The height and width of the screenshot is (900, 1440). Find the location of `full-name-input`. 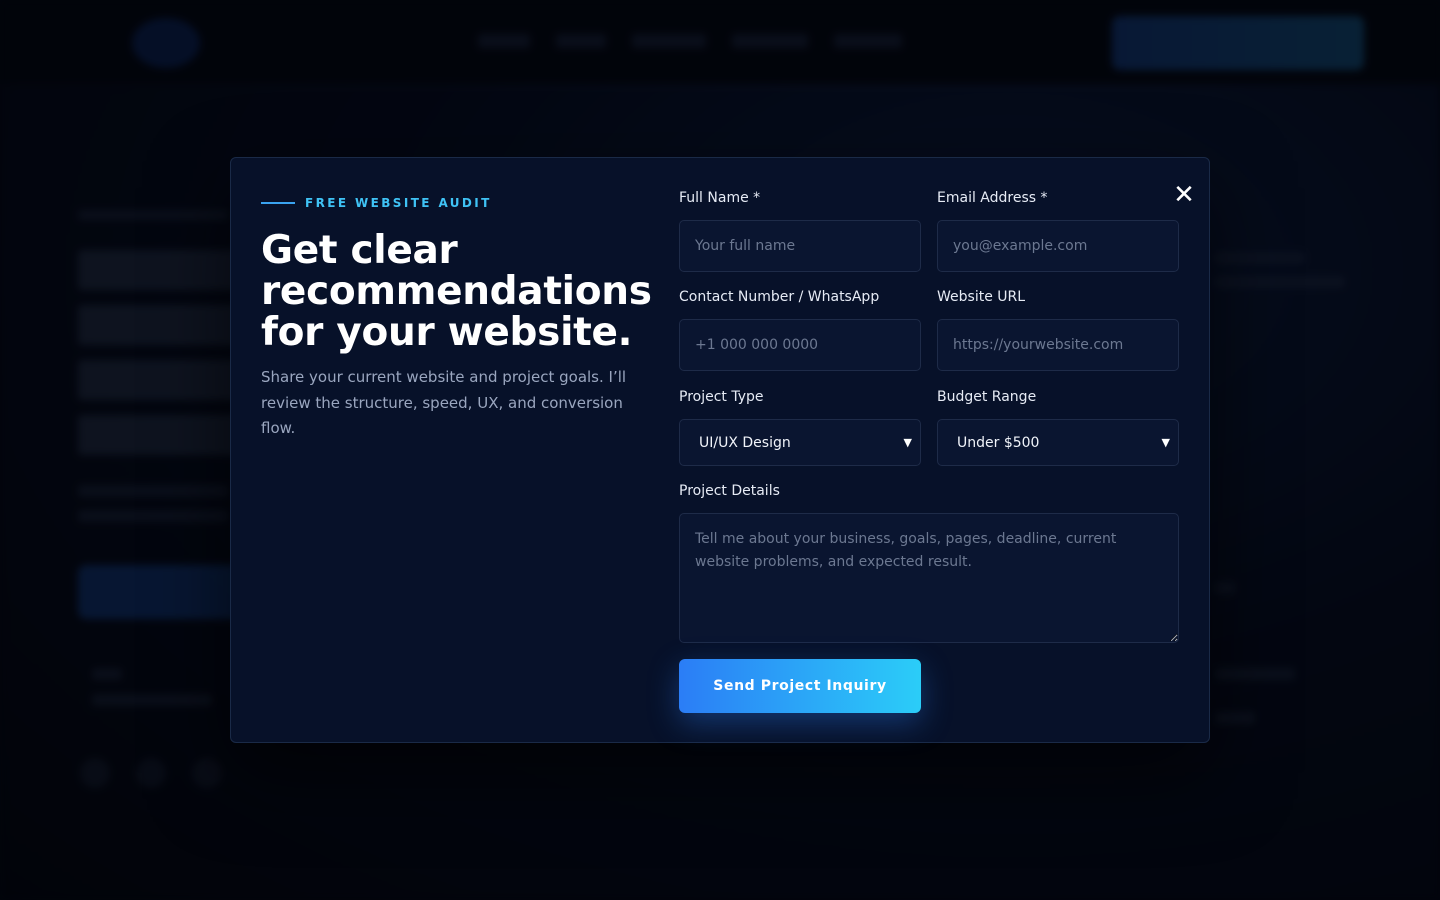

full-name-input is located at coordinates (800, 246).